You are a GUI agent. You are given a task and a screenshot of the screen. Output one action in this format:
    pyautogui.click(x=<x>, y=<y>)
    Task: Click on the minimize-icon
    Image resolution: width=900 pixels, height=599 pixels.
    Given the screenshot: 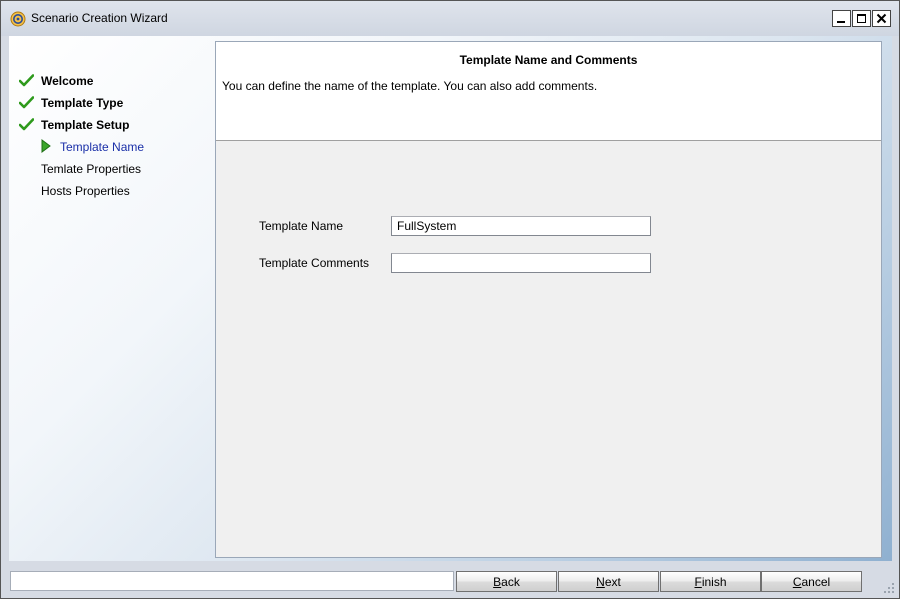 What is the action you would take?
    pyautogui.click(x=841, y=18)
    